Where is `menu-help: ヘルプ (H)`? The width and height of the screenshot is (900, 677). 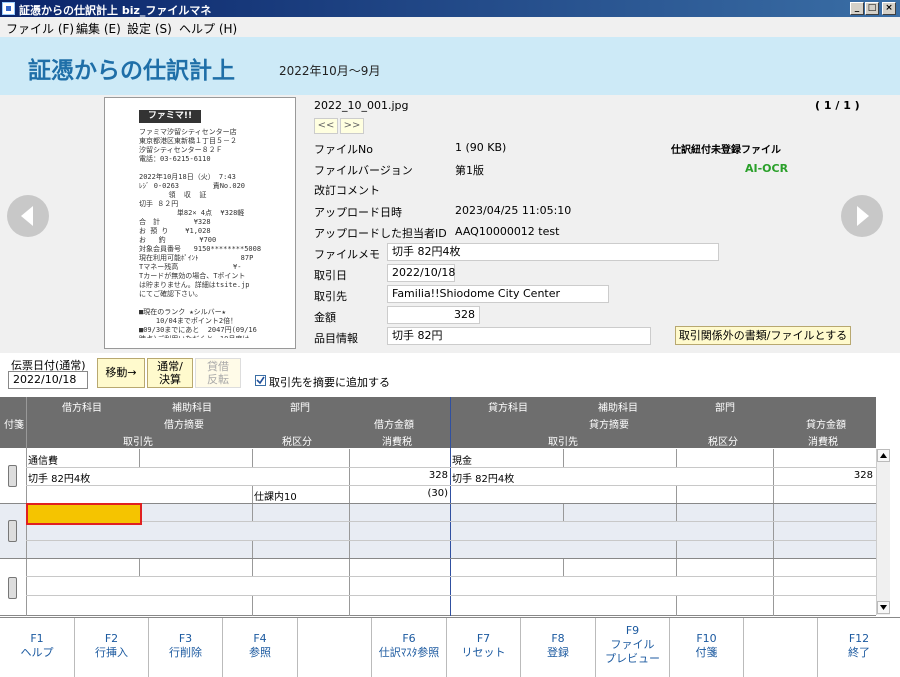 menu-help: ヘルプ (H) is located at coordinates (208, 28).